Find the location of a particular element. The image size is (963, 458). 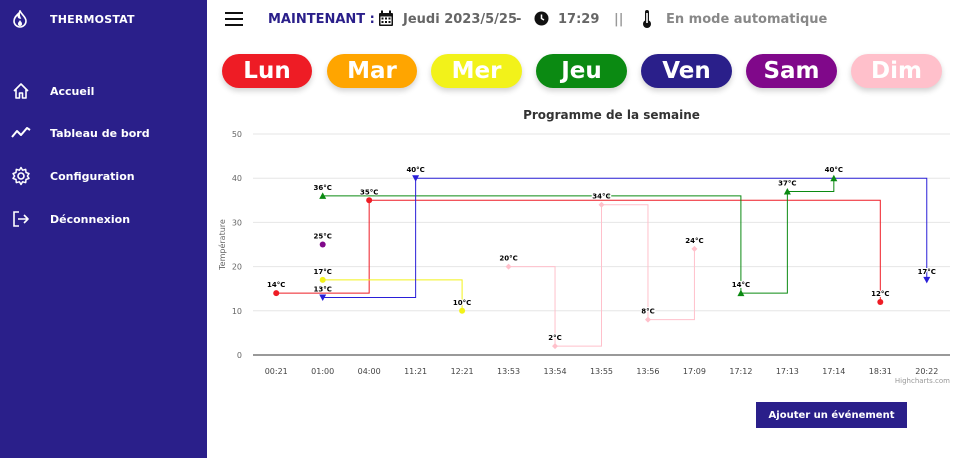

flame-icon is located at coordinates (20, 19).